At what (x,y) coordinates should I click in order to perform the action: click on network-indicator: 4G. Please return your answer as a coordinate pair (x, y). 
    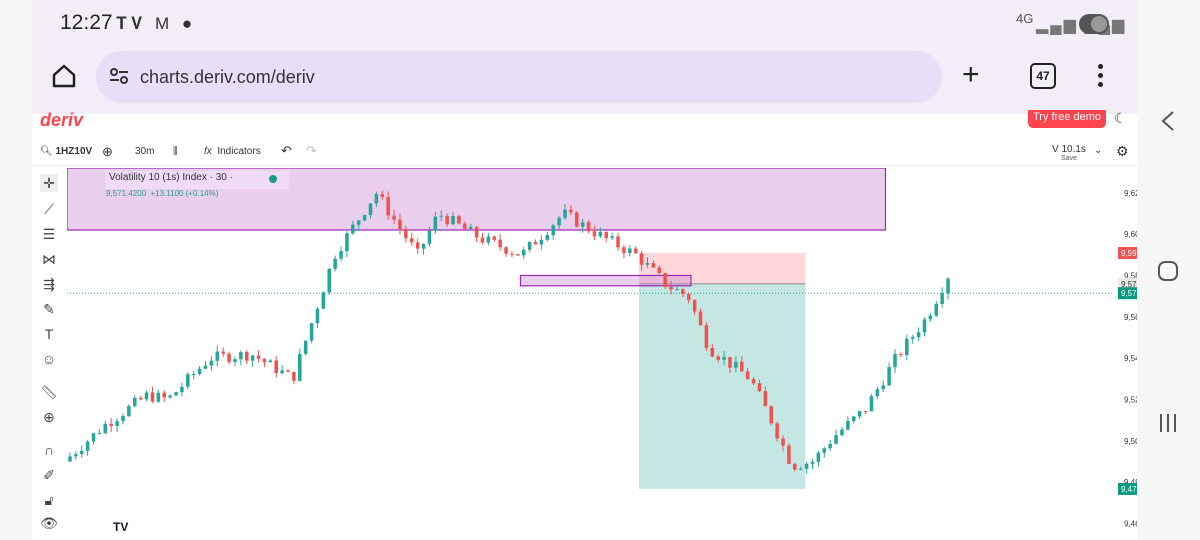
    Looking at the image, I should click on (1025, 18).